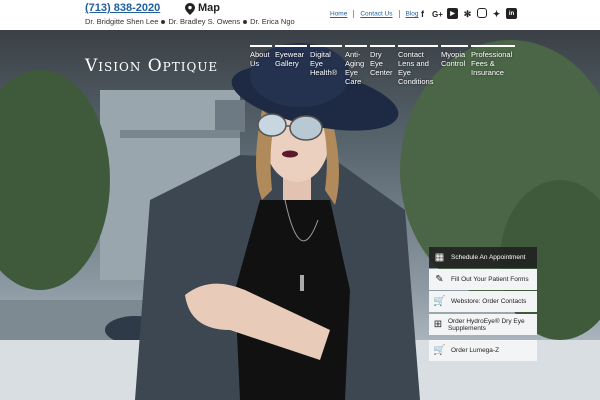 Image resolution: width=600 pixels, height=400 pixels. Describe the element at coordinates (326, 65) in the screenshot. I see `nav-item-digital-eye-health: Digital Eye Health®` at that location.